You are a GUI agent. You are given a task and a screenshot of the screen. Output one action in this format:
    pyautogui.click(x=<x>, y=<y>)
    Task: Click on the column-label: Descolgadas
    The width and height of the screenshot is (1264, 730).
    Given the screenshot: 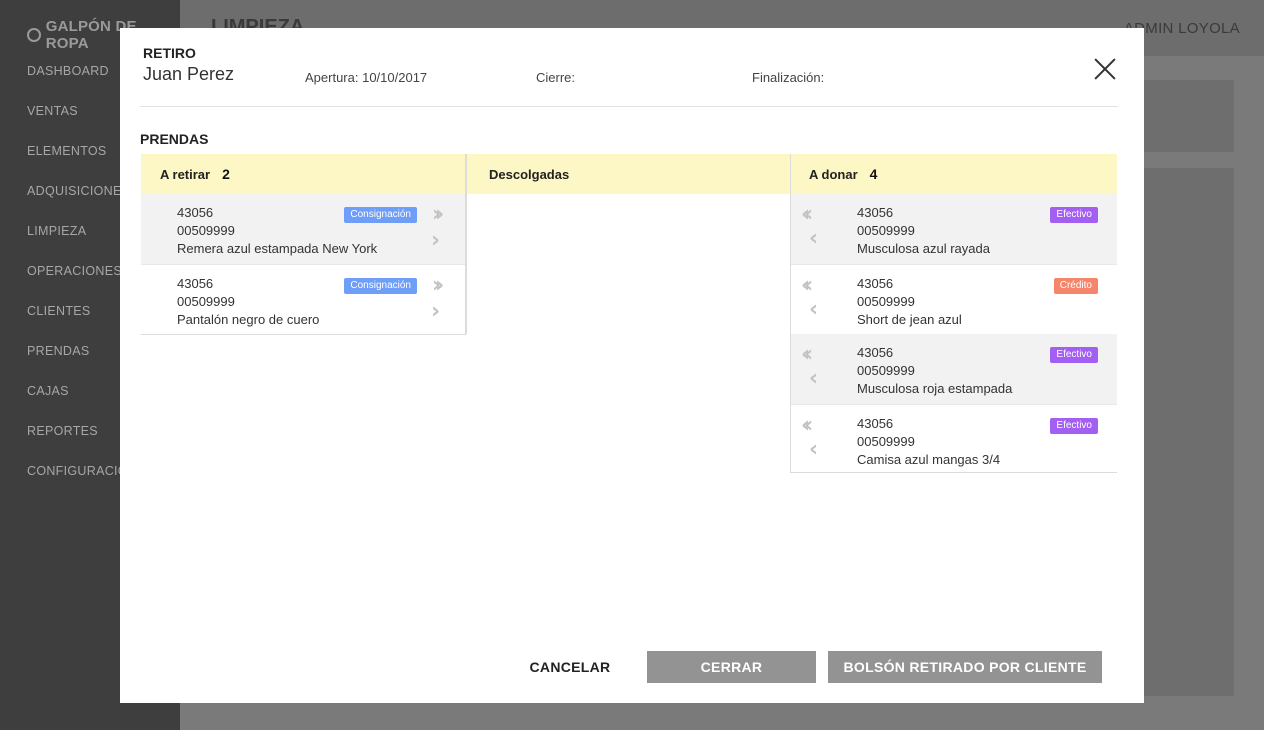 What is the action you would take?
    pyautogui.click(x=529, y=174)
    